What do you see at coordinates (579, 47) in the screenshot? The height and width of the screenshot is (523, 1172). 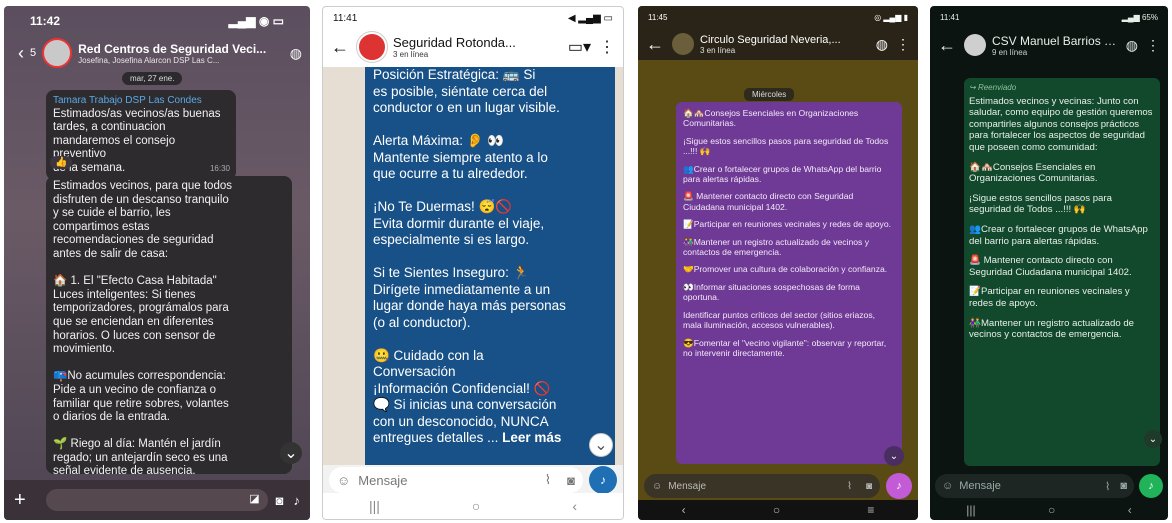 I see `video-call-icon: ▭▾` at bounding box center [579, 47].